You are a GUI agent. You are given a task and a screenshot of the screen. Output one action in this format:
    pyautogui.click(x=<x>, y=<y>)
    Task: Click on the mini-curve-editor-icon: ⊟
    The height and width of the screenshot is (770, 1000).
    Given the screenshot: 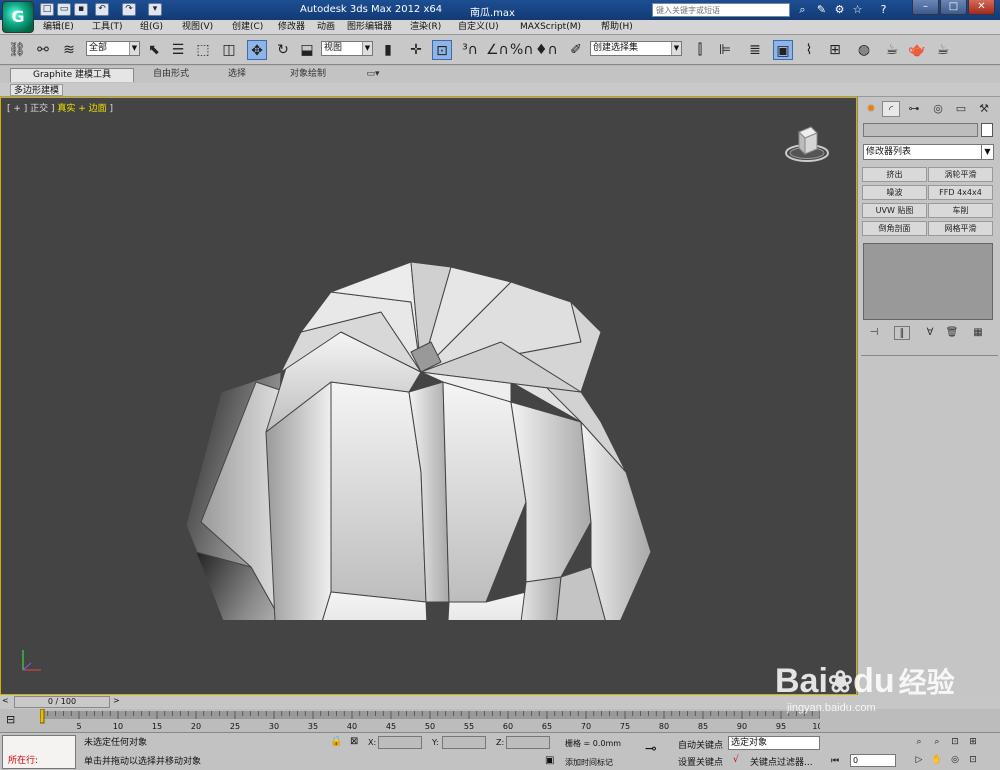 What is the action you would take?
    pyautogui.click(x=10, y=719)
    